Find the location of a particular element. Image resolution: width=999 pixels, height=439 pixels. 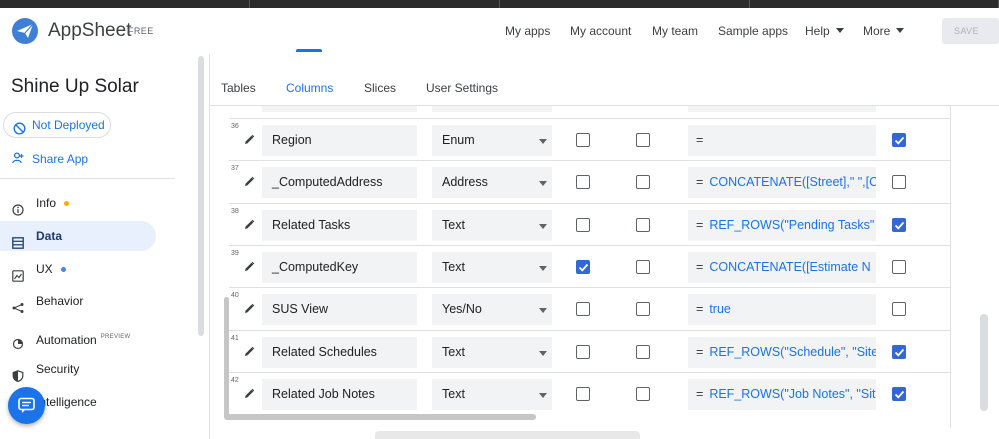

tab-user-settings: User Settings is located at coordinates (462, 88).